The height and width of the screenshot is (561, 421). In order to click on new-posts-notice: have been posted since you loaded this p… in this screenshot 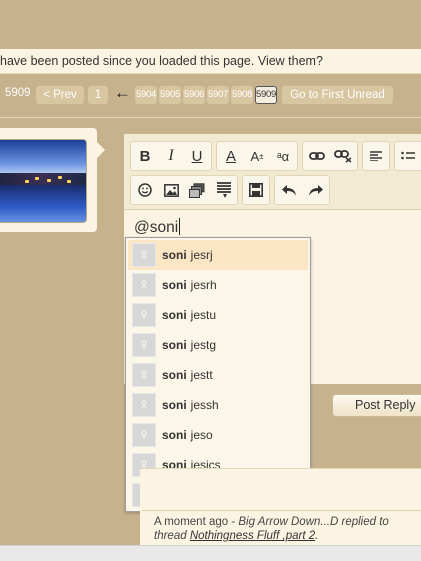, I will do `click(210, 61)`.